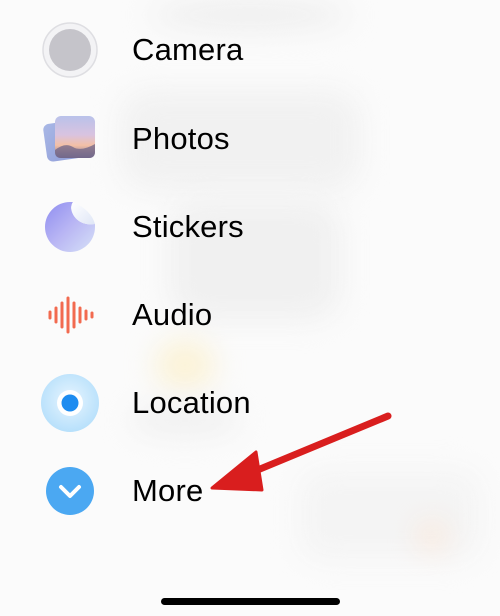  What do you see at coordinates (188, 226) in the screenshot?
I see `menu-item-label: Stickers` at bounding box center [188, 226].